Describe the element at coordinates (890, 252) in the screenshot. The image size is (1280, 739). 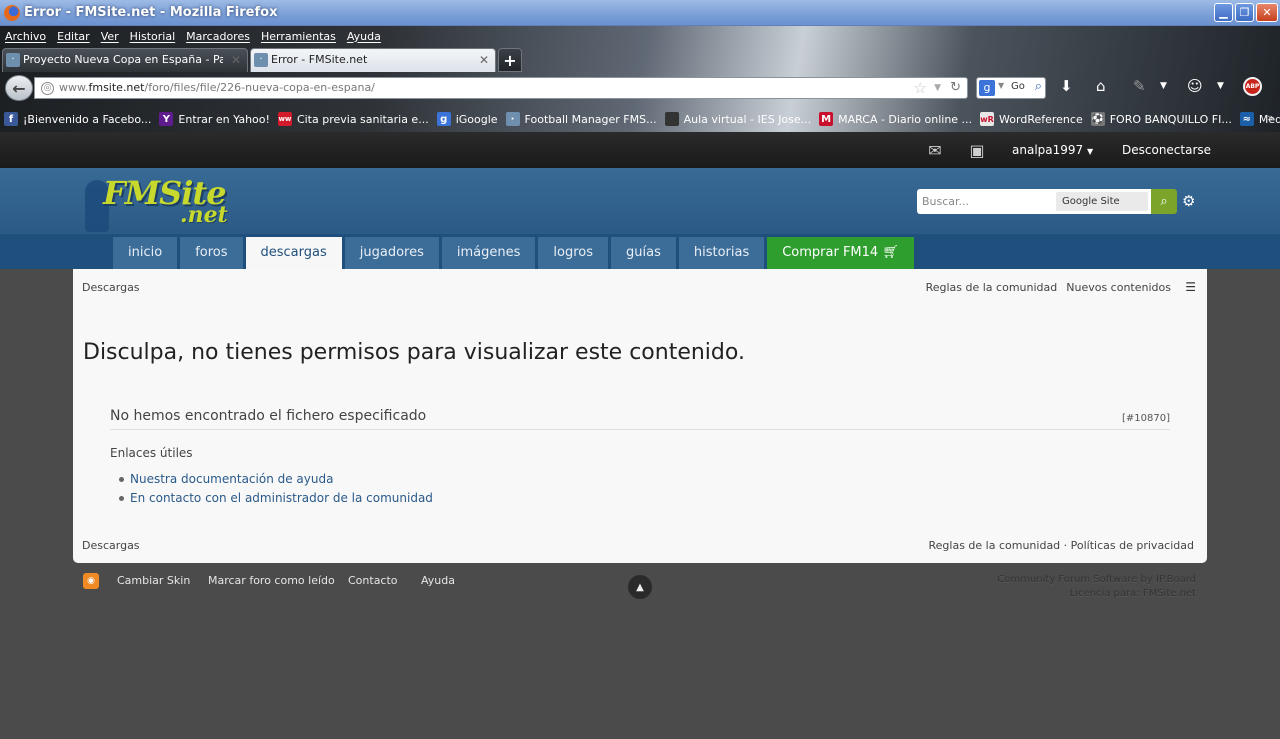
I see `cart-icon: 🛒︎` at that location.